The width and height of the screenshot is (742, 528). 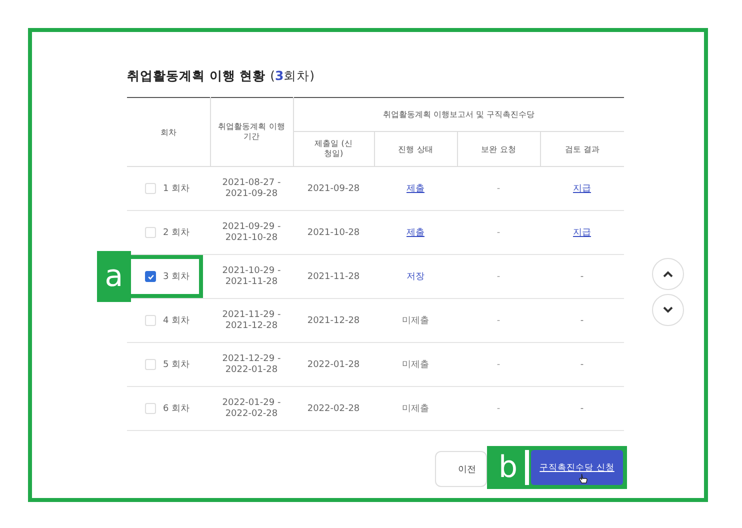 What do you see at coordinates (583, 478) in the screenshot?
I see `pointer-cursor-icon` at bounding box center [583, 478].